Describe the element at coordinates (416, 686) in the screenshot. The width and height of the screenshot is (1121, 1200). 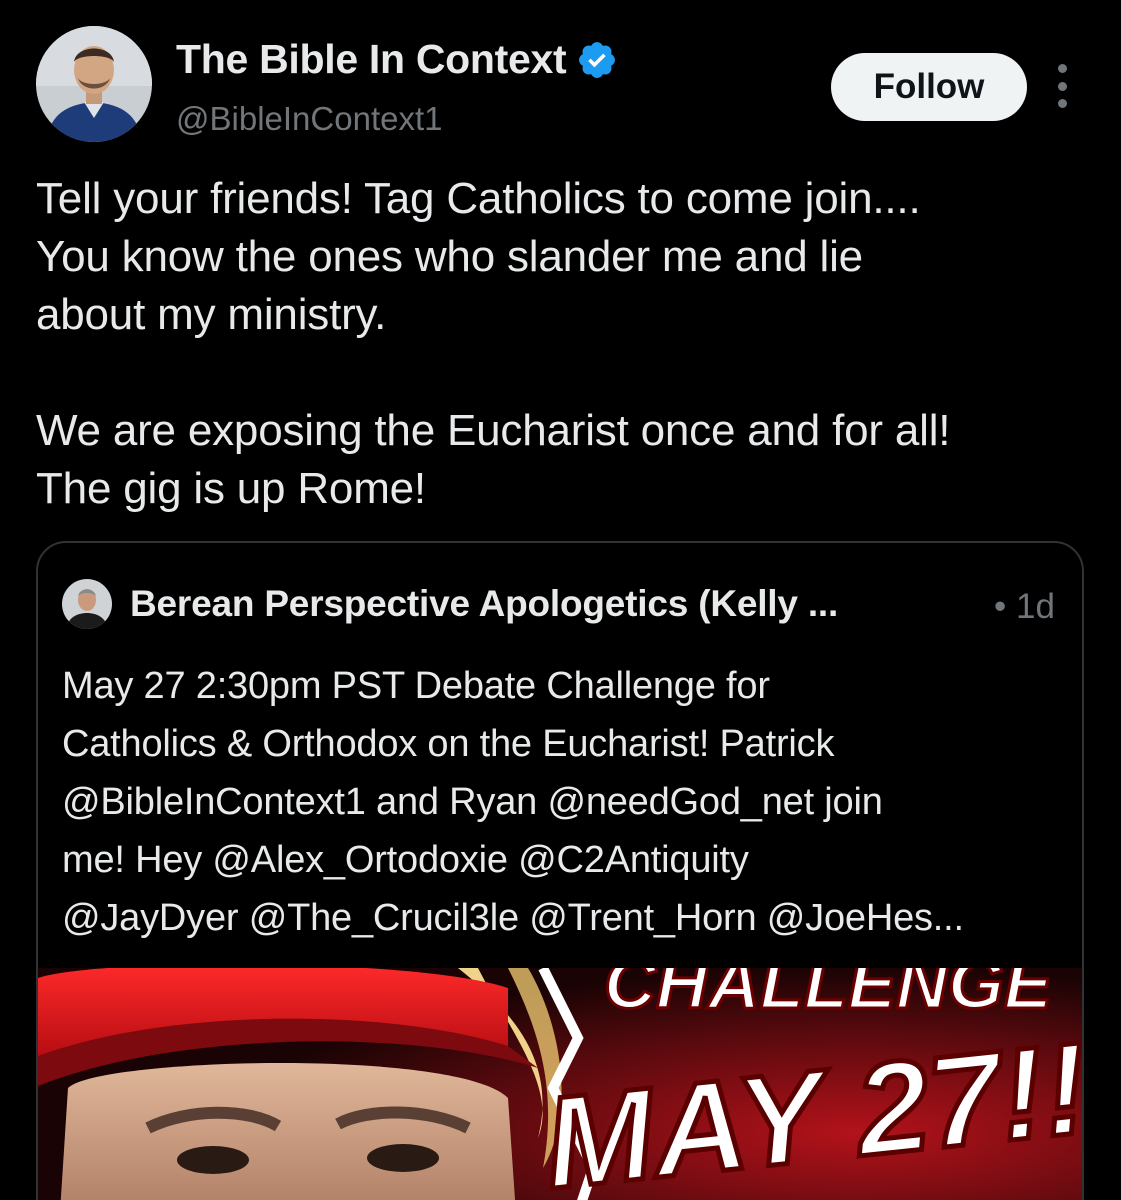
I see `quote-line: May 27 2:30pm PST Debate Challenge for` at that location.